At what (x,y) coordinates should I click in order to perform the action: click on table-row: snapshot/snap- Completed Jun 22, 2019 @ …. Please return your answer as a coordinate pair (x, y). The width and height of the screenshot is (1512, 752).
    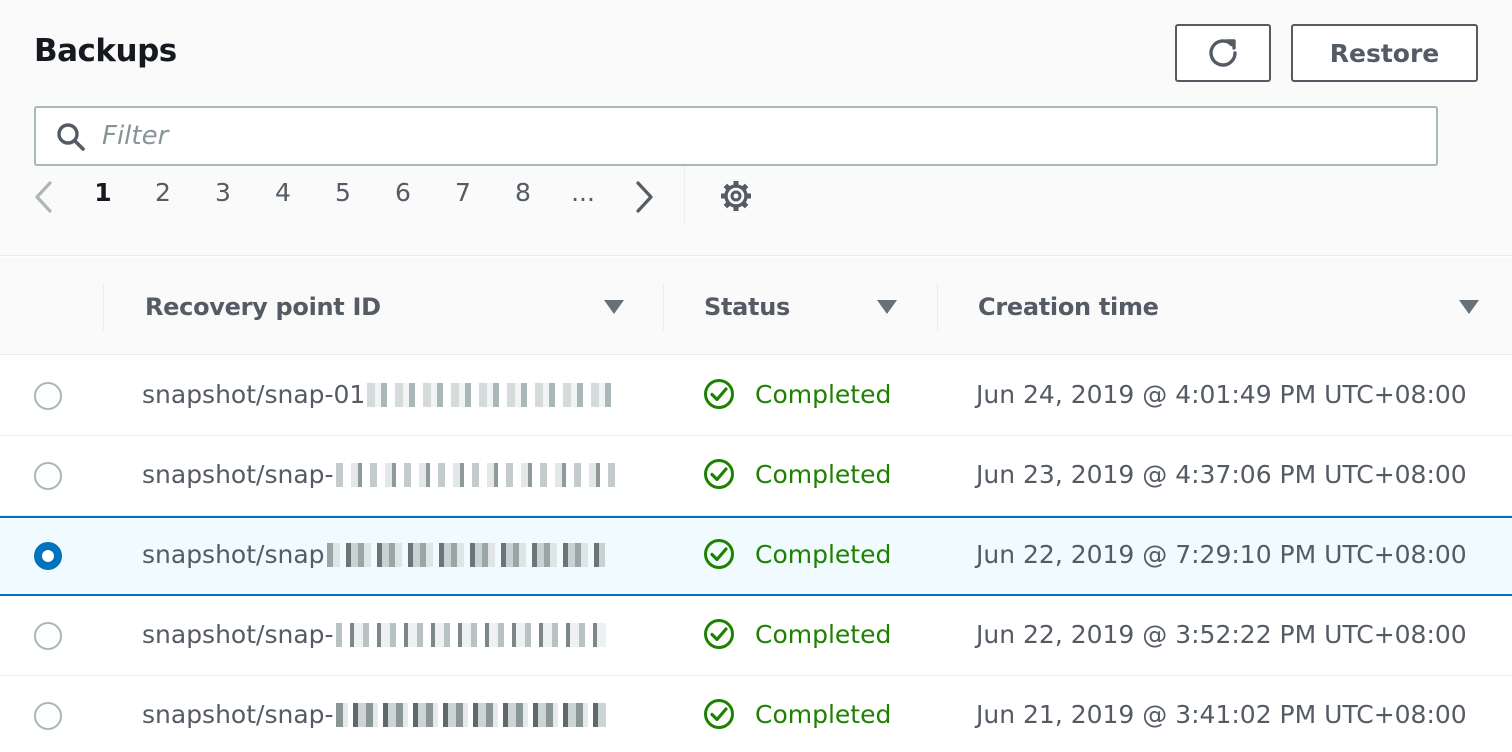
    Looking at the image, I should click on (756, 636).